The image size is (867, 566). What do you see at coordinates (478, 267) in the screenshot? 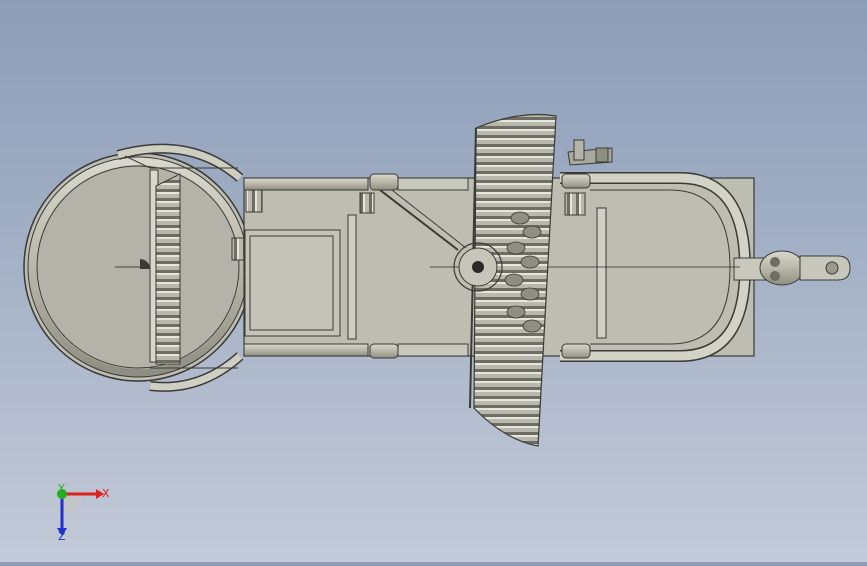
I see `drum-hub` at bounding box center [478, 267].